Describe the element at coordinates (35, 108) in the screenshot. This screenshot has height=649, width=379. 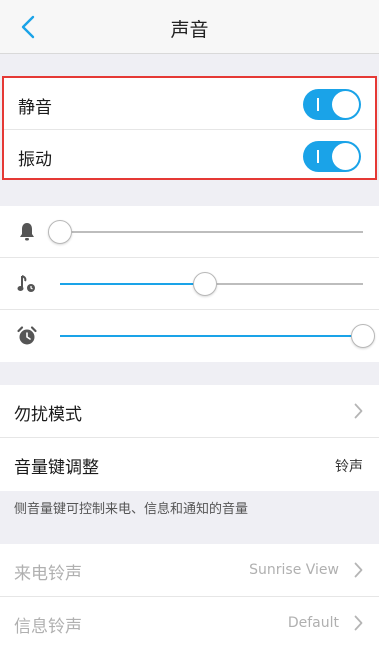
I see `mute-label: 静音` at that location.